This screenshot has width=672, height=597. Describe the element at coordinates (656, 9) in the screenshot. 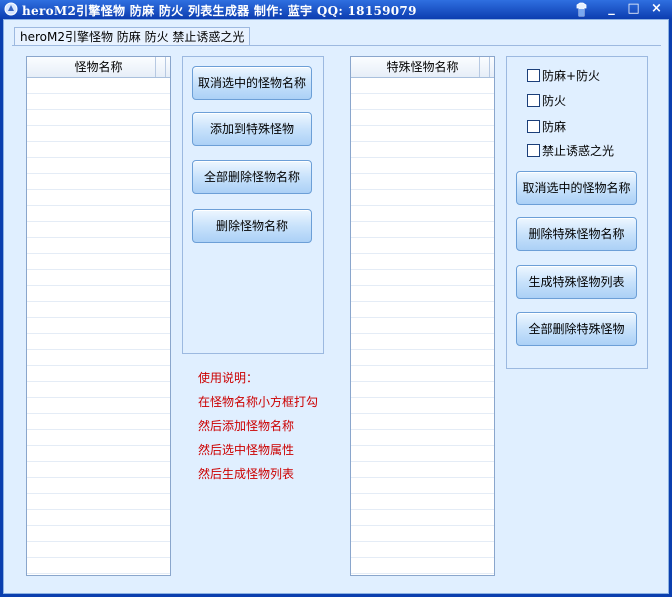

I see `close-button: ×` at that location.